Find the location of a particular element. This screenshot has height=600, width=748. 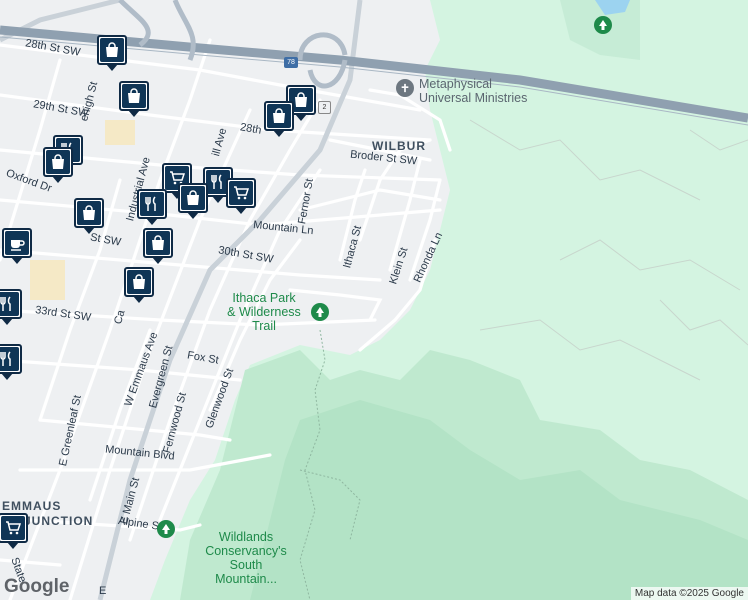

google-logo: Google is located at coordinates (37, 586).